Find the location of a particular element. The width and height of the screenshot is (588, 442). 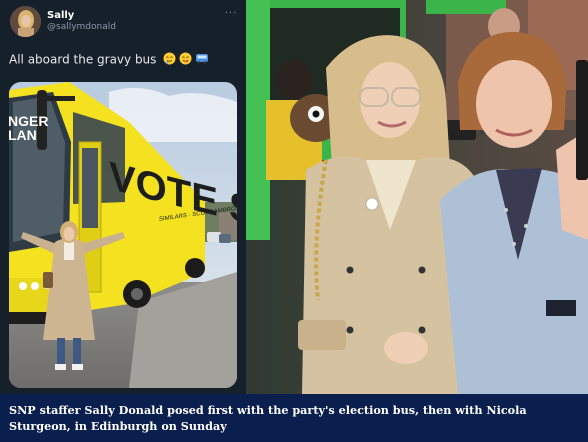

drooling-face-icon is located at coordinates (169, 60).